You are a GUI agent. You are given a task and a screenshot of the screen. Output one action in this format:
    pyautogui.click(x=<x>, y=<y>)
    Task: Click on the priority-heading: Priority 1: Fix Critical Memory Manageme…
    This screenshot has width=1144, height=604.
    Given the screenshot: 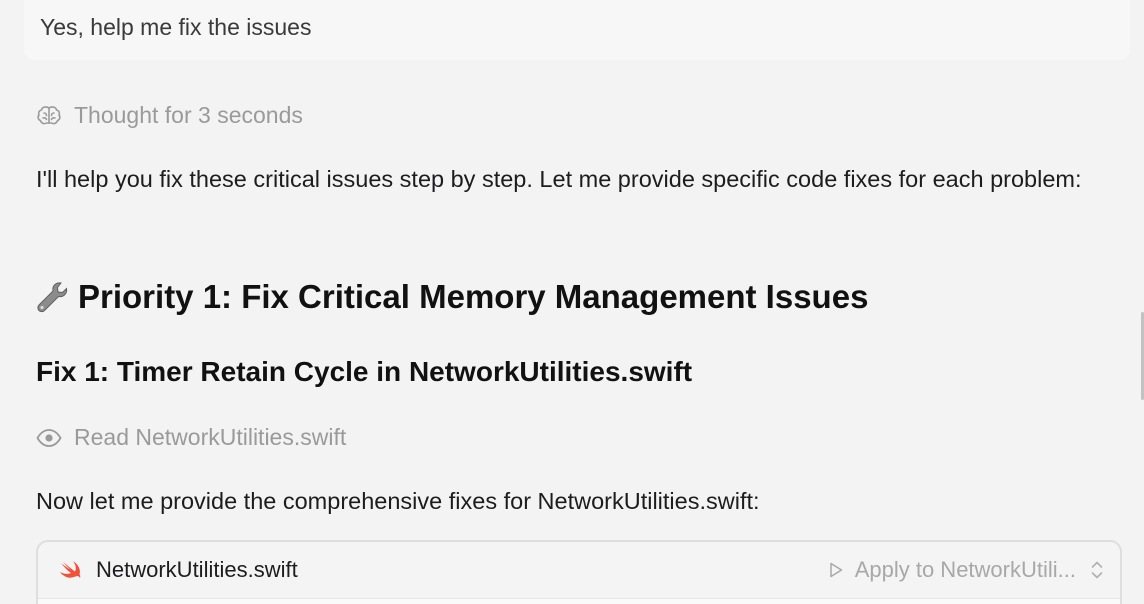 What is the action you would take?
    pyautogui.click(x=451, y=297)
    